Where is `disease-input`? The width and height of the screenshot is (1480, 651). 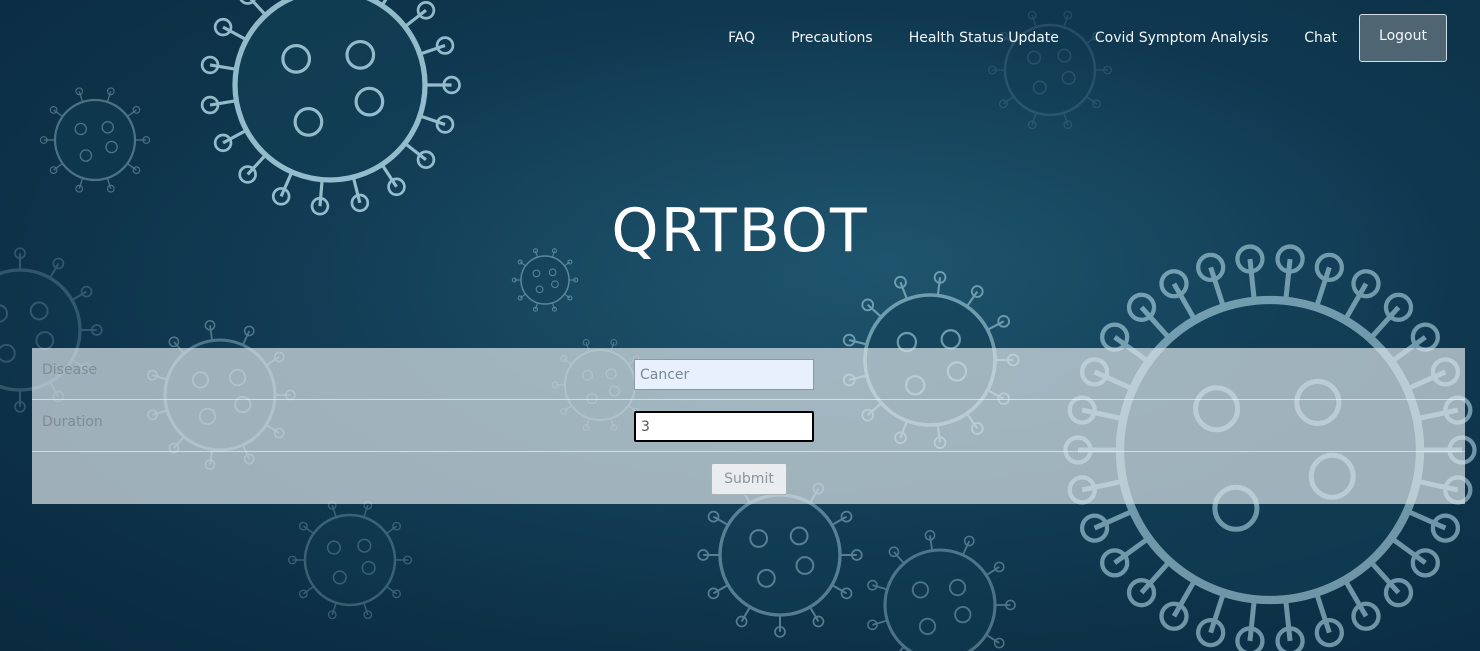
disease-input is located at coordinates (724, 374).